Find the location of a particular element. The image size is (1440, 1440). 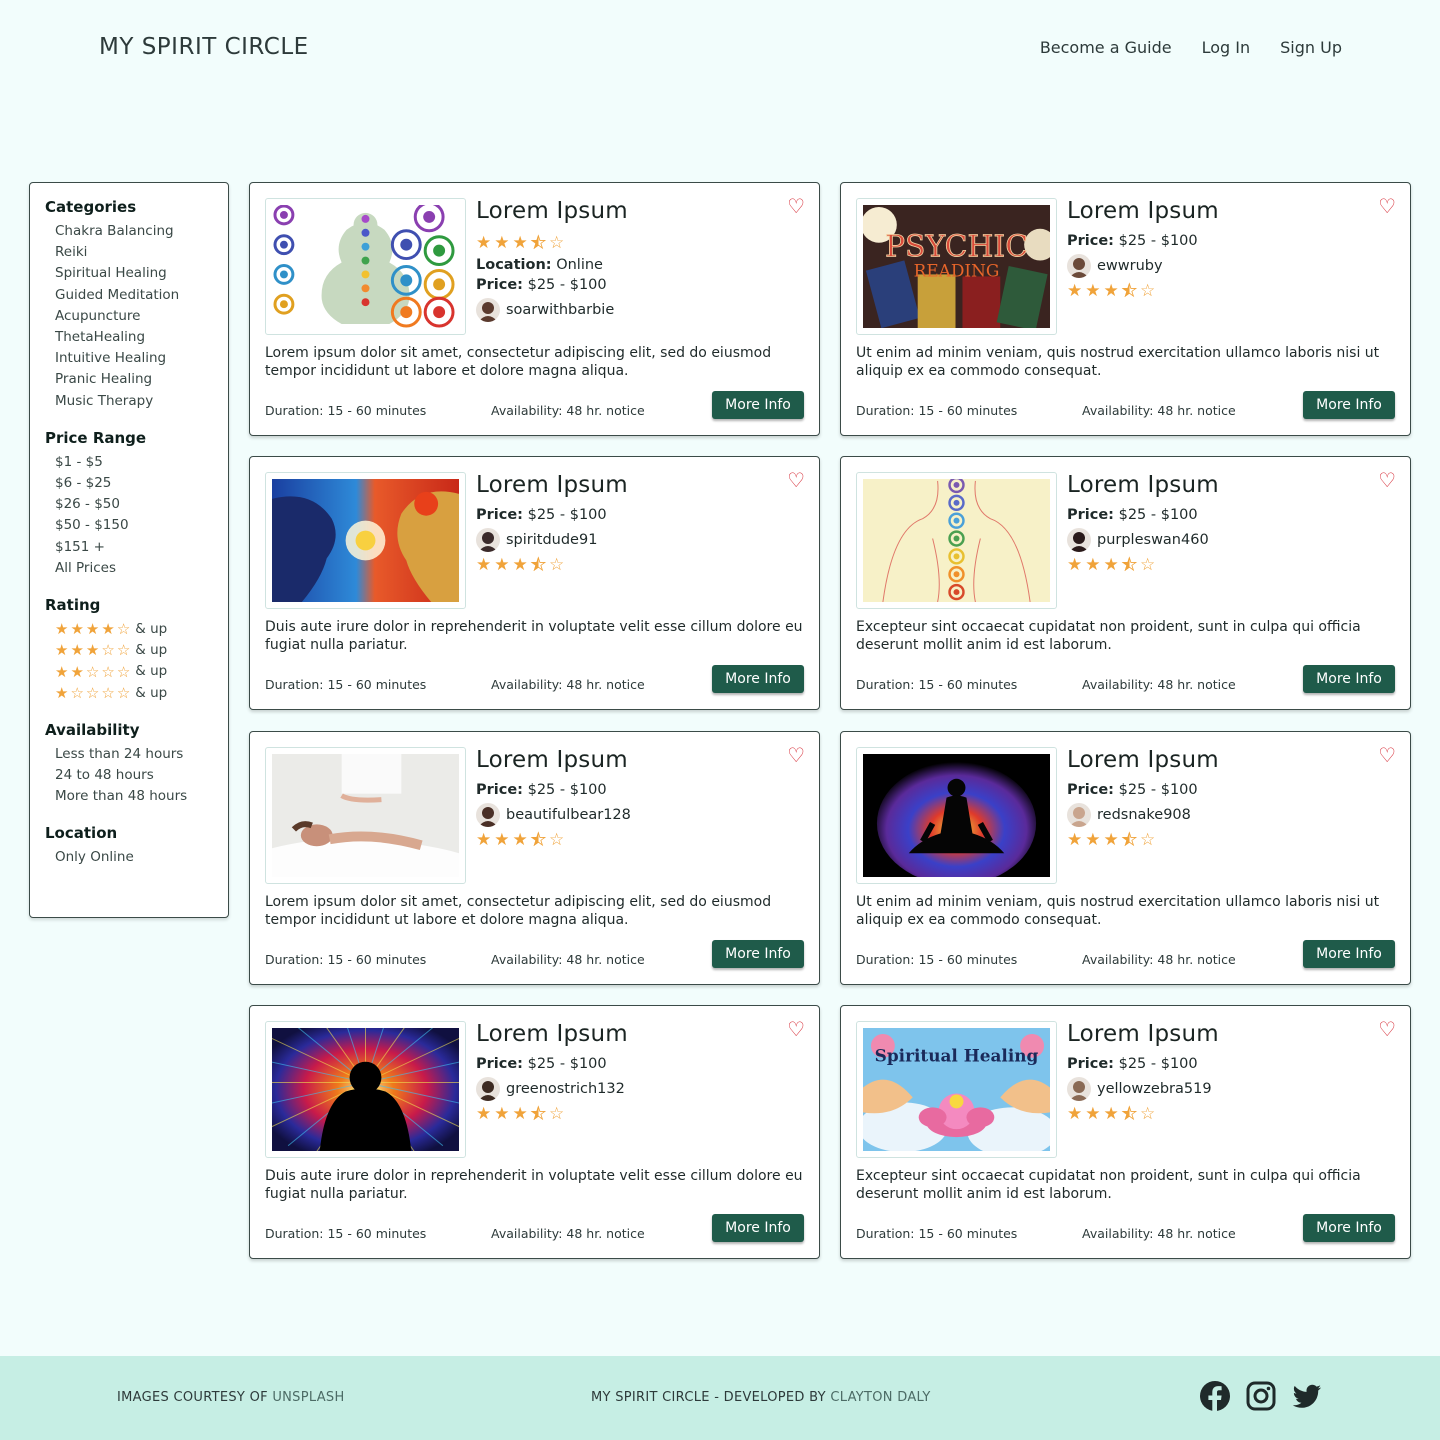

price-label: Price: is located at coordinates (1090, 1064).